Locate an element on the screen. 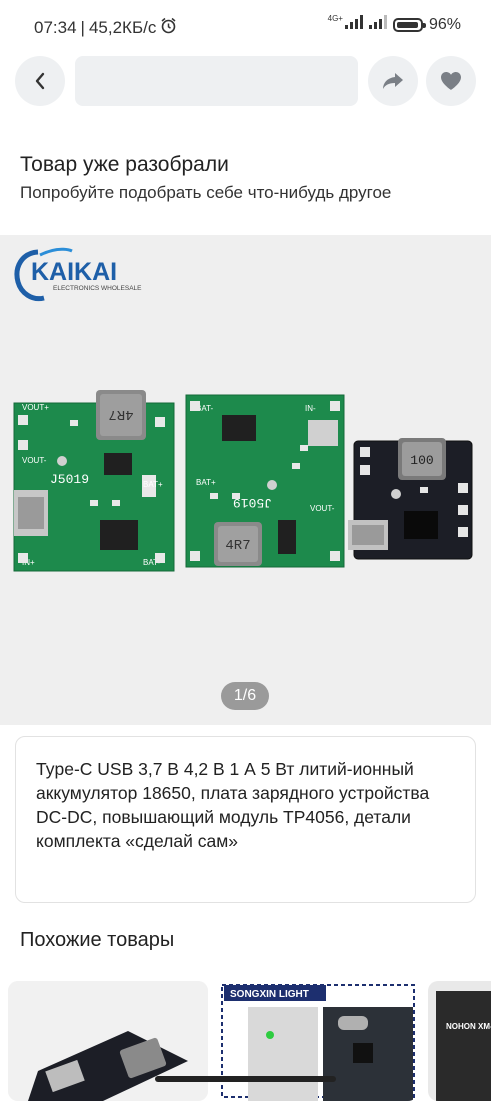 The image size is (491, 1101). share-arrow-icon is located at coordinates (393, 81).